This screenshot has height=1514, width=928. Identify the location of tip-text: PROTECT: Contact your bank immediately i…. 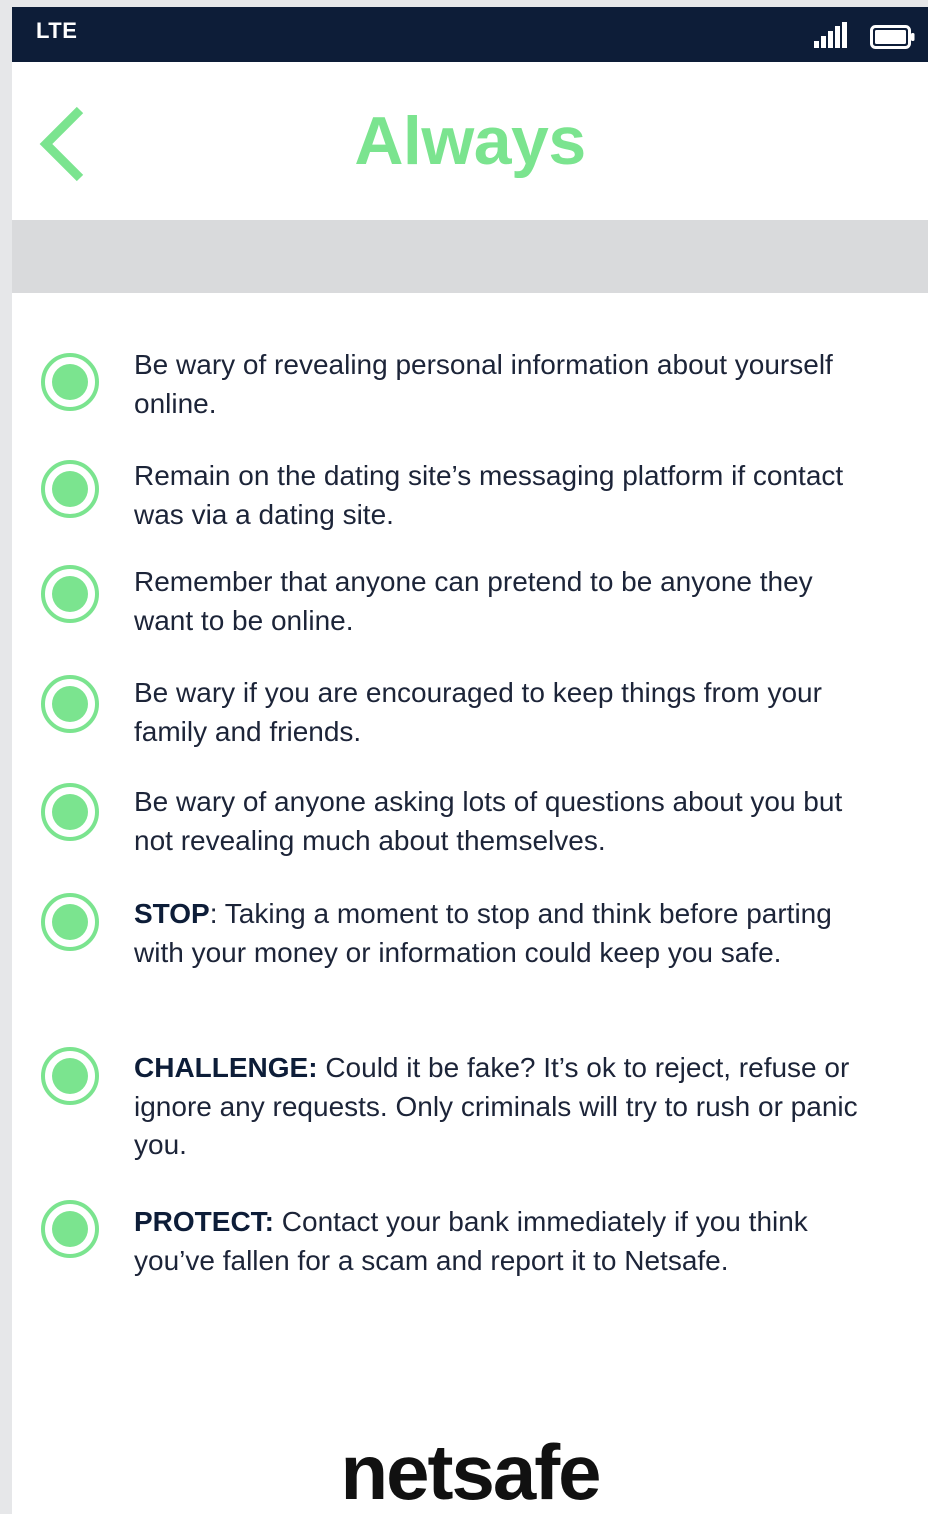
(499, 1241).